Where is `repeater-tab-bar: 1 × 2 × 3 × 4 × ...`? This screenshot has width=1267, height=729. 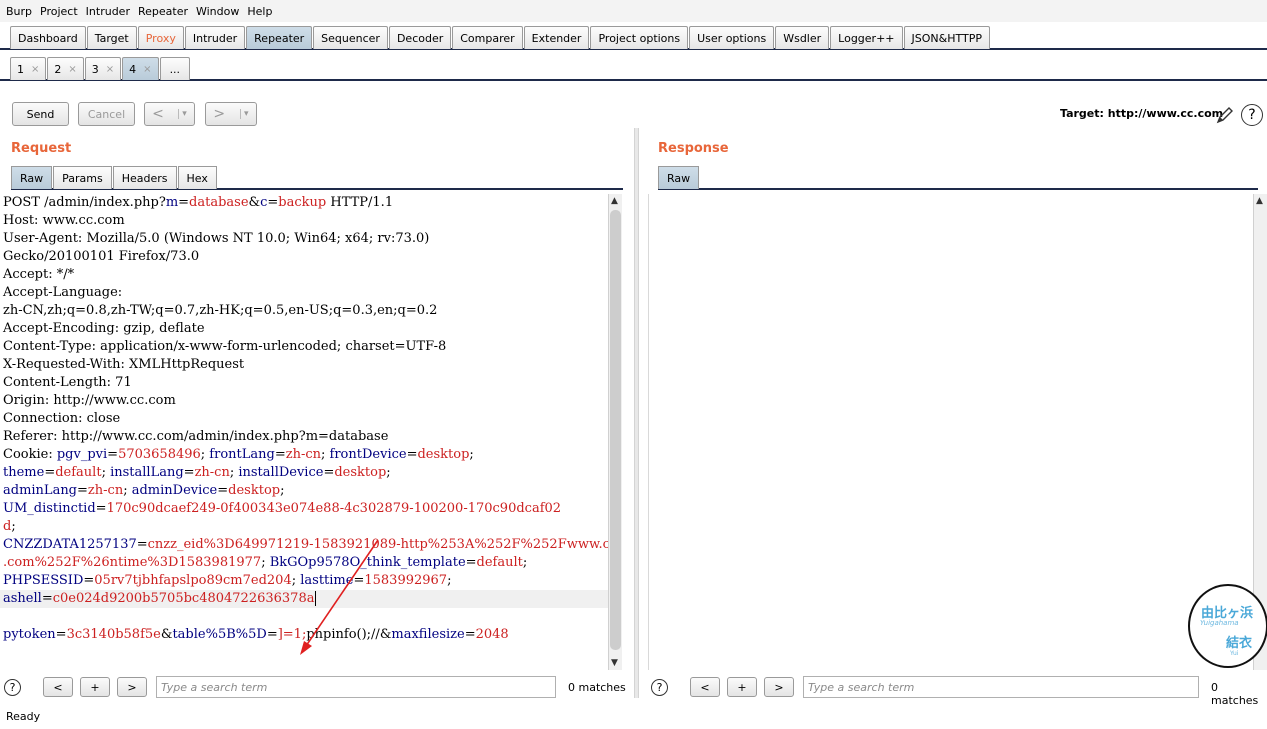 repeater-tab-bar: 1 × 2 × 3 × 4 × ... is located at coordinates (633, 69).